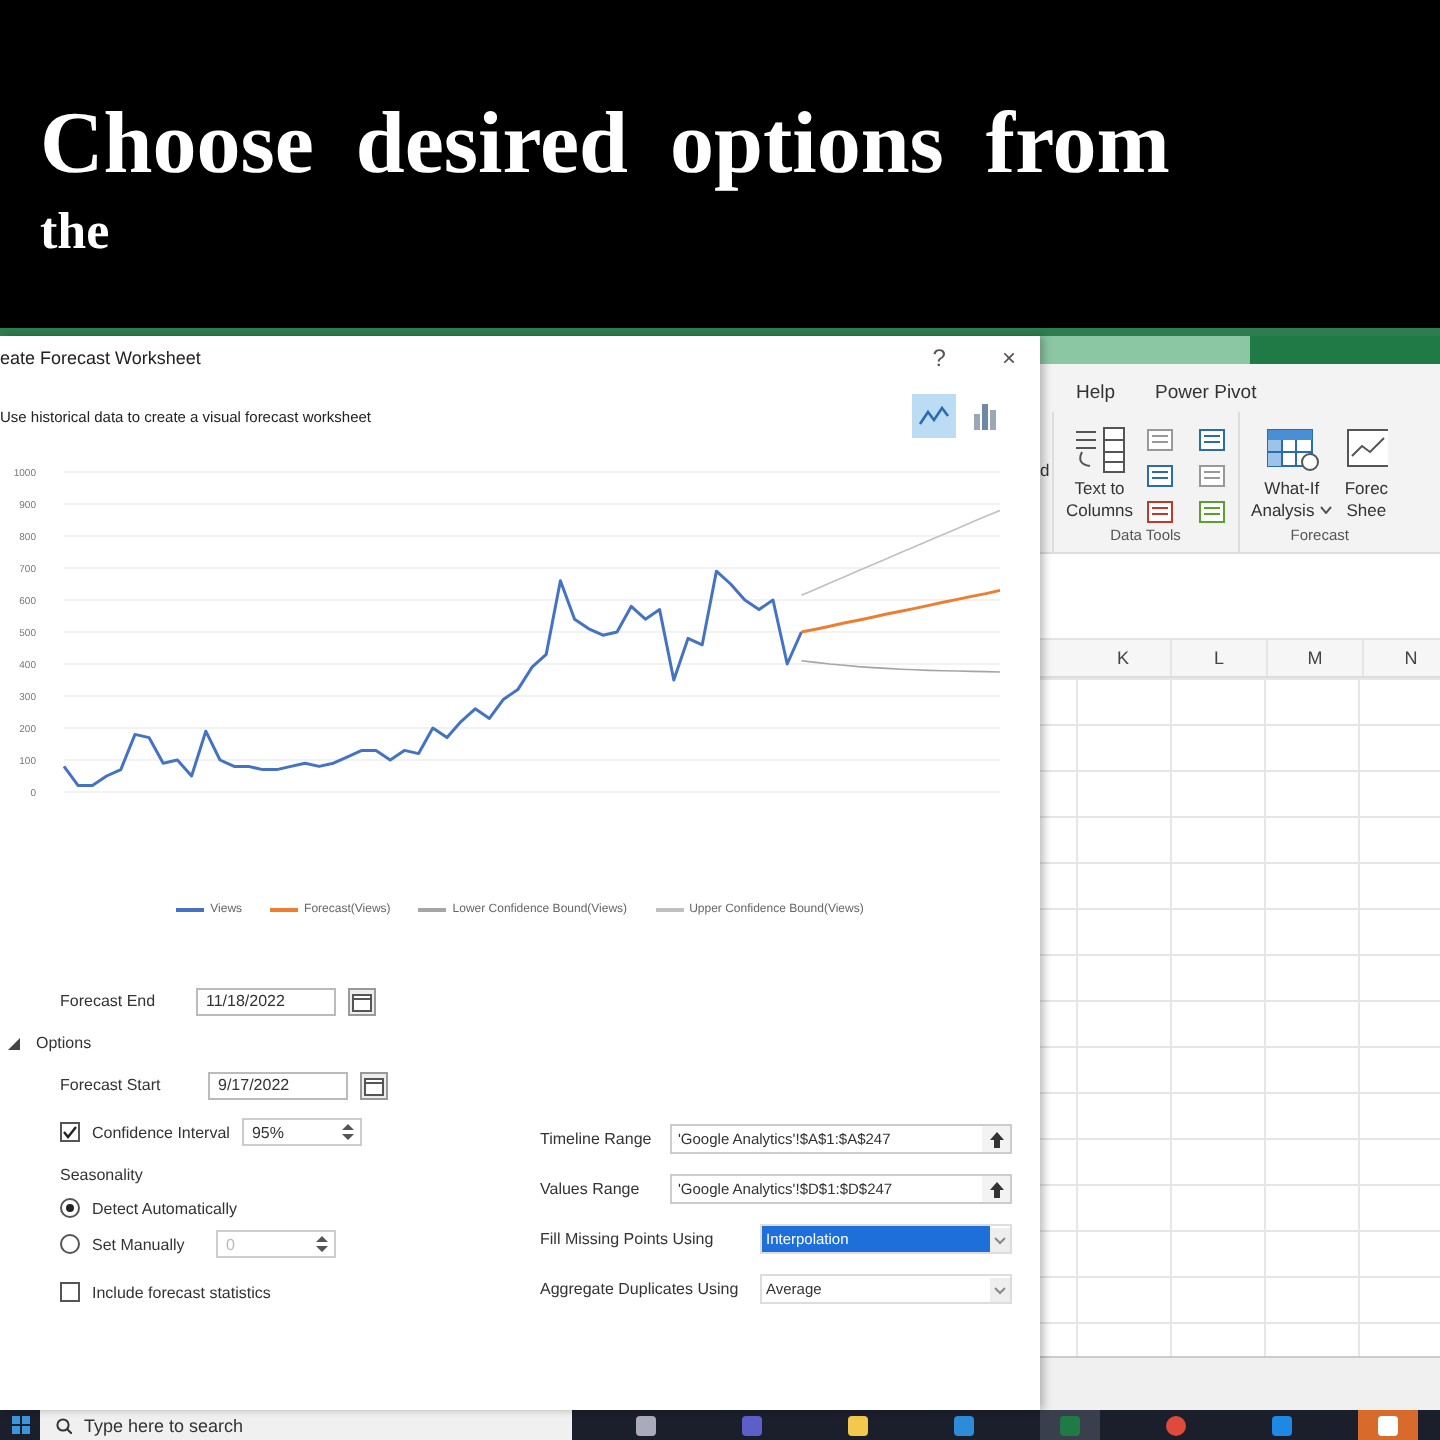 The image size is (1440, 1440). I want to click on caption-text: the, so click(76, 233).